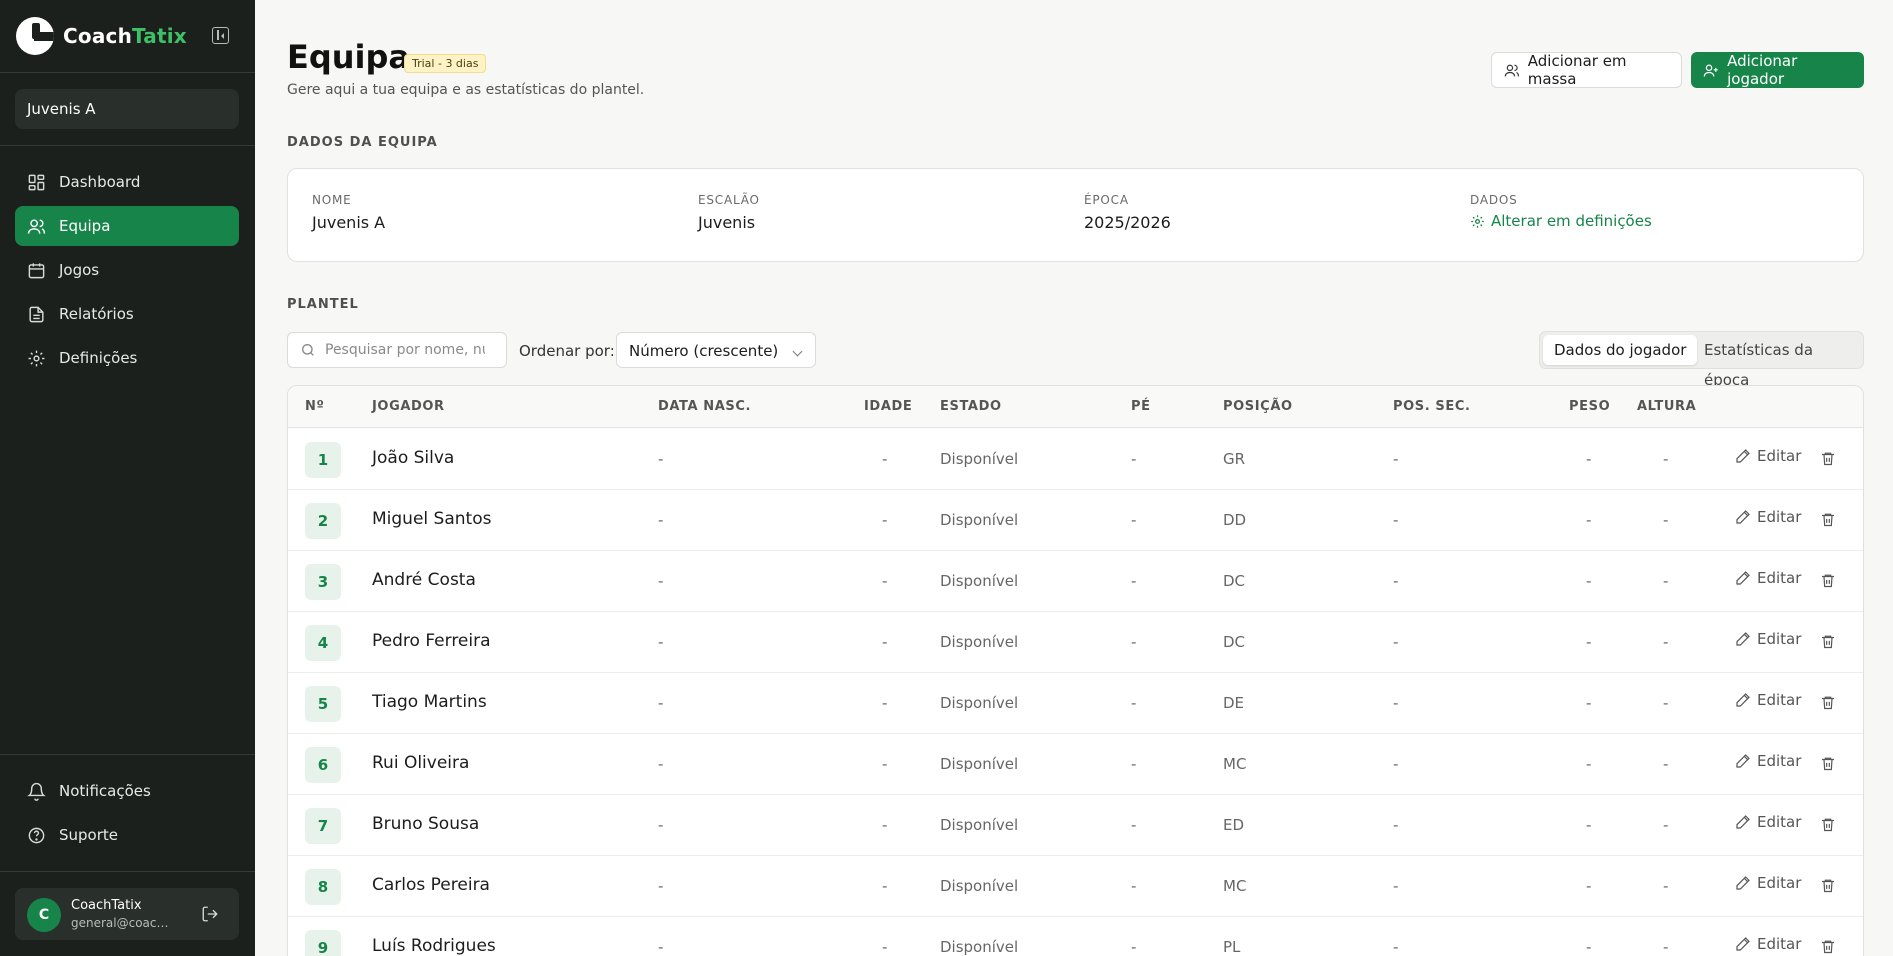 This screenshot has height=956, width=1893. What do you see at coordinates (127, 109) in the screenshot?
I see `team-selector: Juvenis A` at bounding box center [127, 109].